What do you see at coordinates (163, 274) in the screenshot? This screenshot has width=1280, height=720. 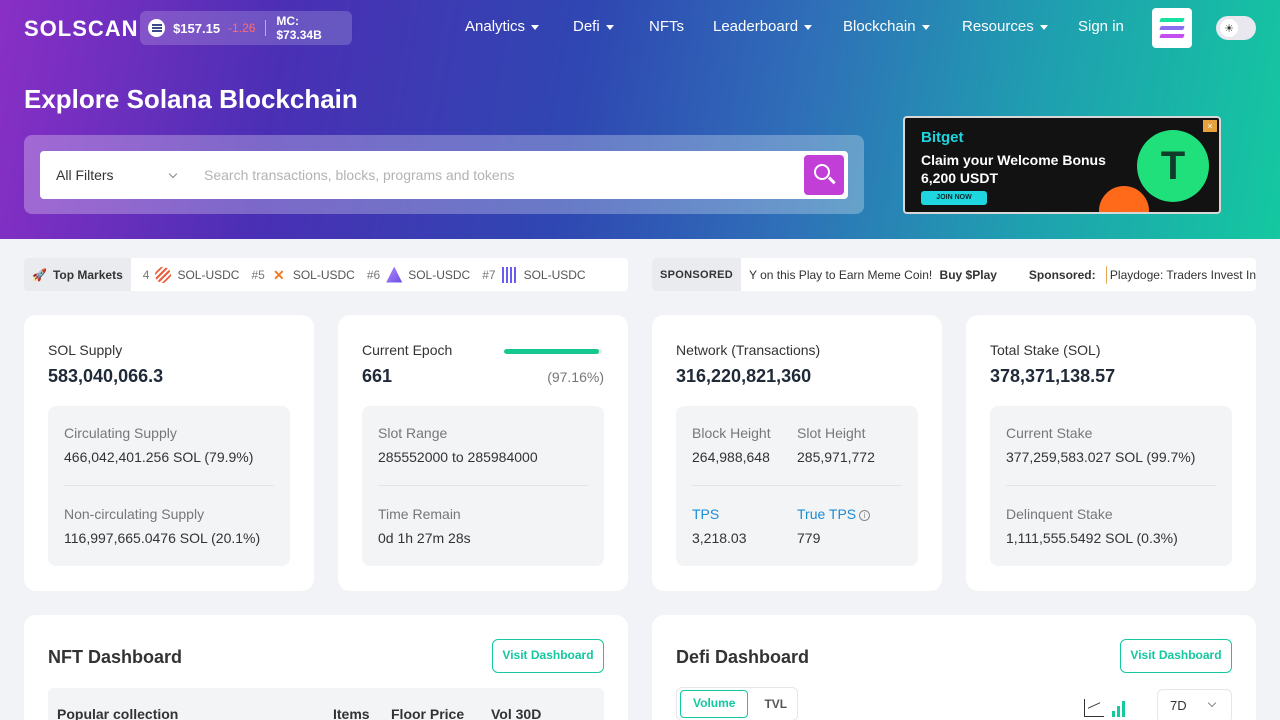 I see `orca-icon` at bounding box center [163, 274].